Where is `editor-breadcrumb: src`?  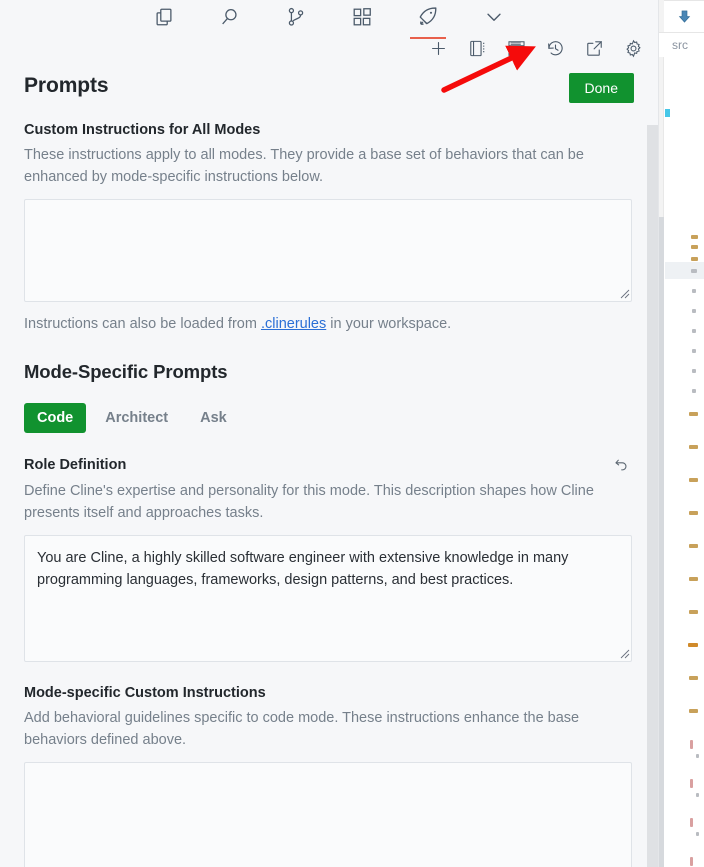
editor-breadcrumb: src is located at coordinates (681, 45).